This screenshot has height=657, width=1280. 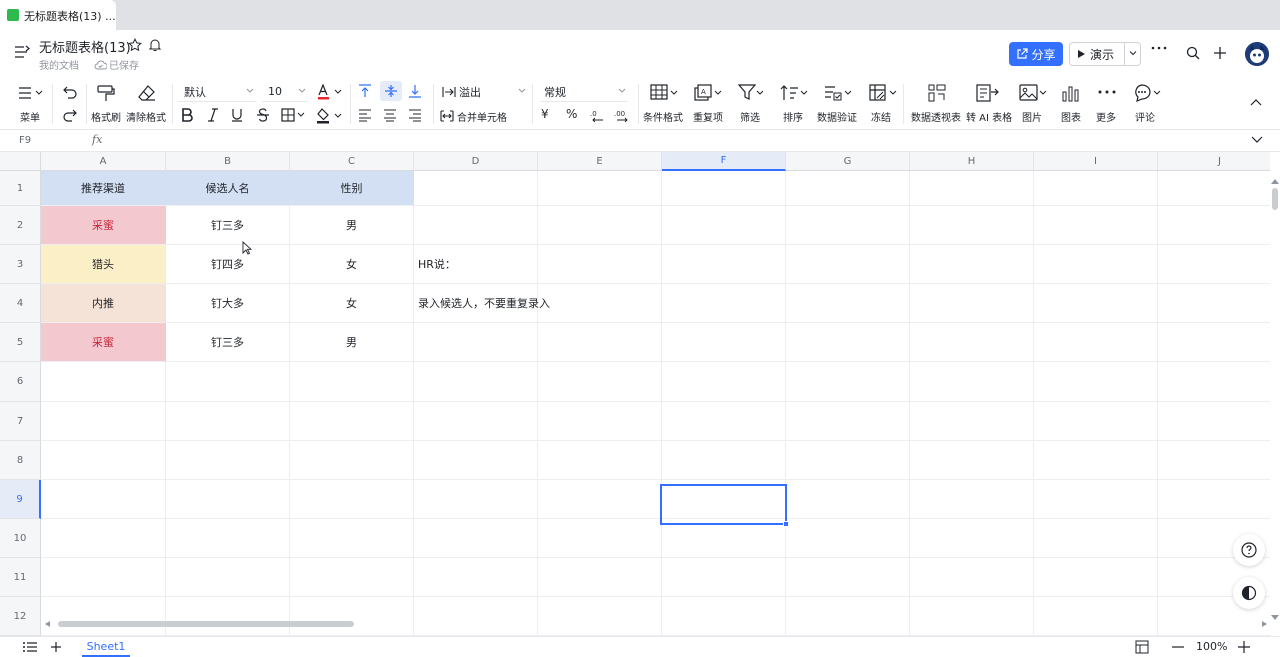 I want to click on zoom-level: 100%, so click(x=1211, y=646).